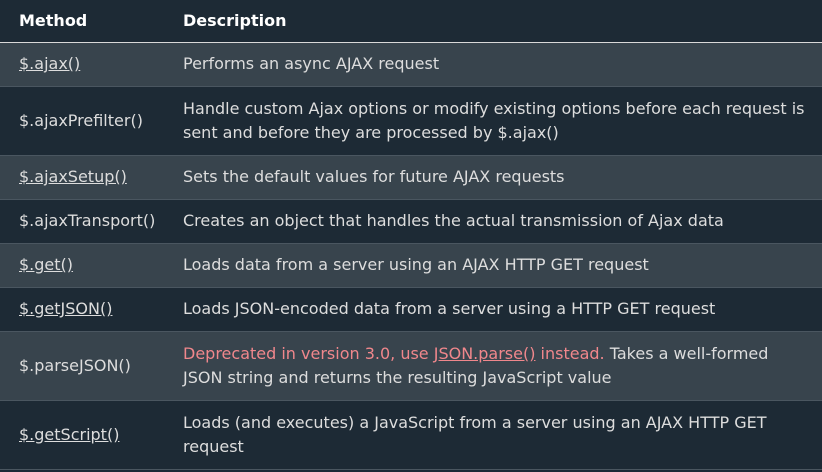 The width and height of the screenshot is (822, 472). Describe the element at coordinates (87, 221) in the screenshot. I see `method-cell: $.ajaxTransport()` at that location.